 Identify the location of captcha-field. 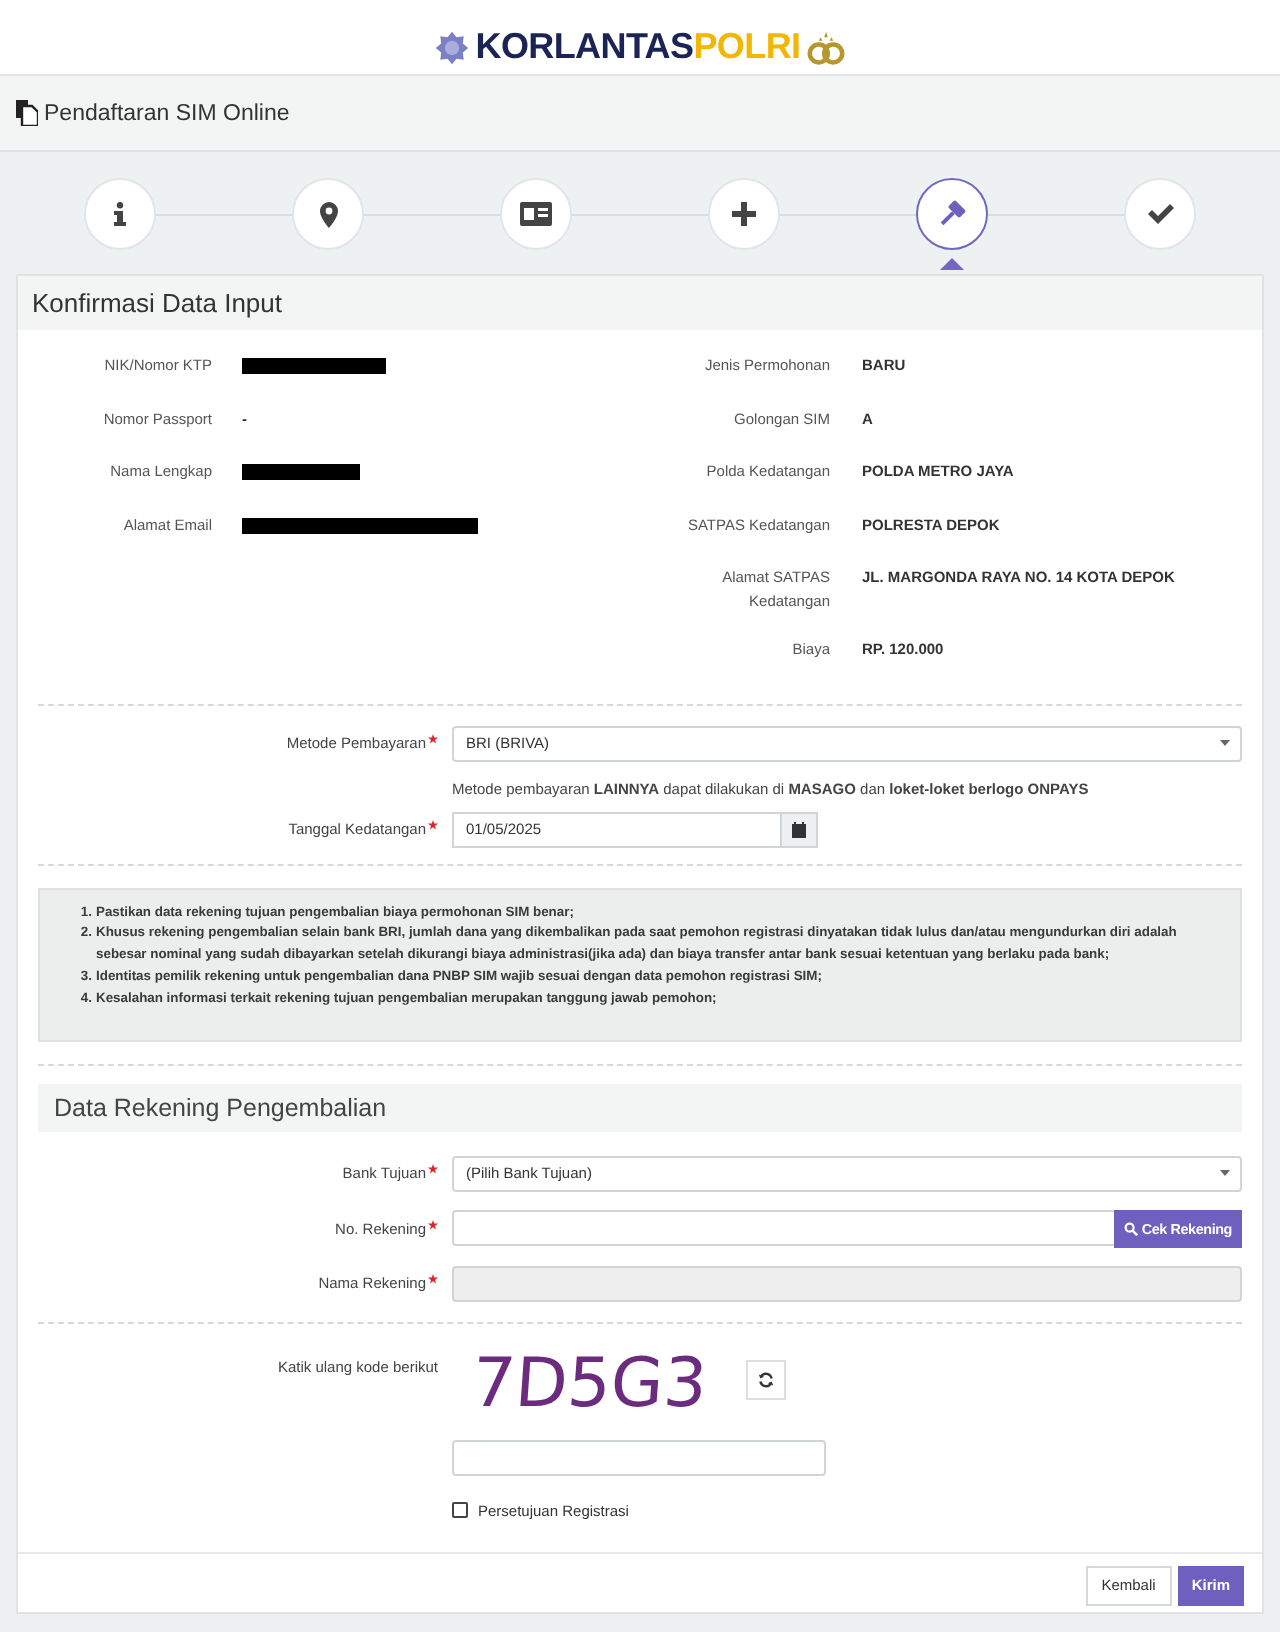
(639, 1457).